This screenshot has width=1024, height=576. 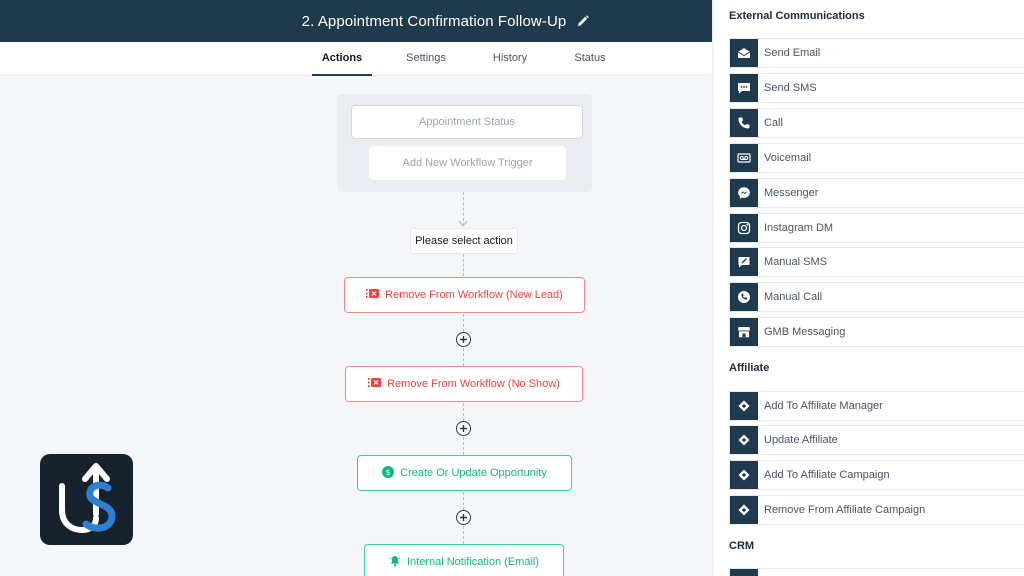 I want to click on section-title-affiliate: Affiliate, so click(x=749, y=368).